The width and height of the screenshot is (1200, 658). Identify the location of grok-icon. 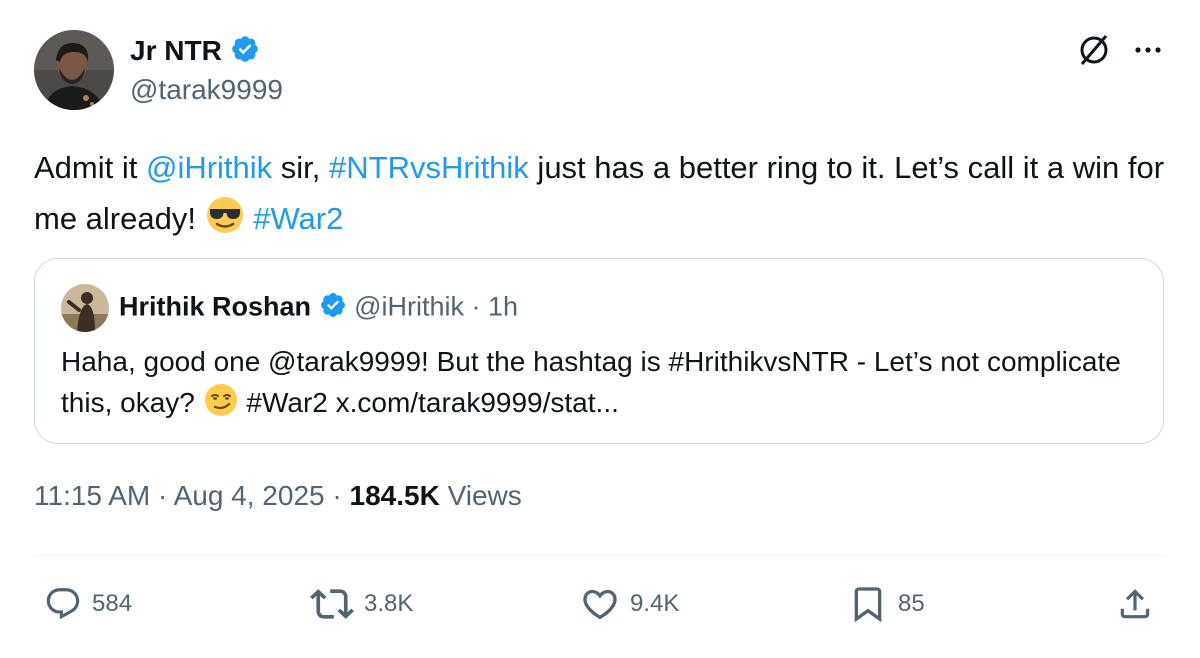
(1094, 50).